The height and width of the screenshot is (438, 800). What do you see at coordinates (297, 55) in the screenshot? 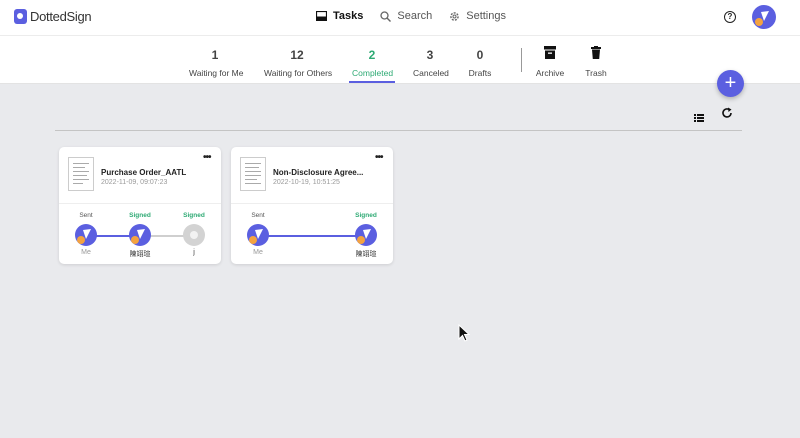
I see `tab-count: 12` at bounding box center [297, 55].